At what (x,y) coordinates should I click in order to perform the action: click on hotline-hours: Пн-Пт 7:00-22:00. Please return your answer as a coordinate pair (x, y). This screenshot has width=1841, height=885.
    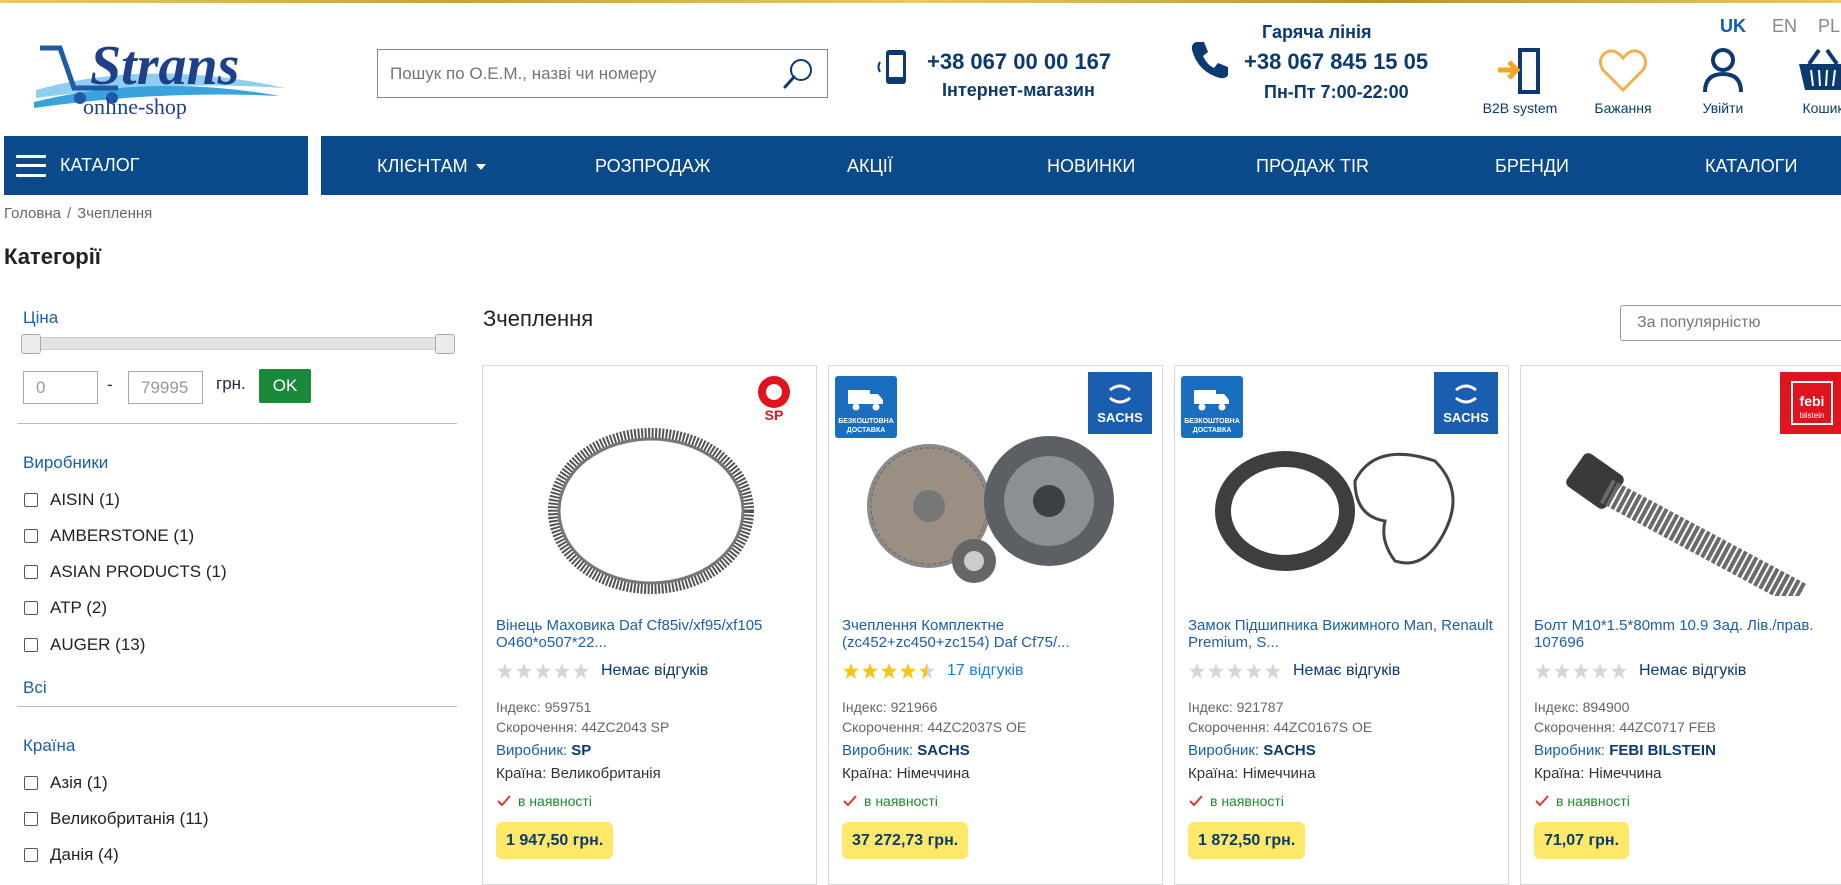
    Looking at the image, I should click on (1336, 92).